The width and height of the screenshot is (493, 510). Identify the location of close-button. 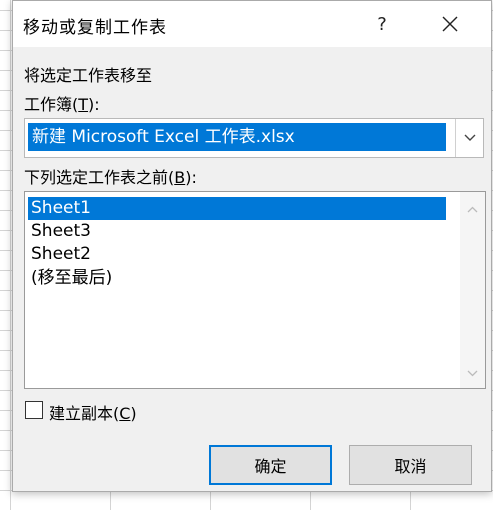
(450, 24).